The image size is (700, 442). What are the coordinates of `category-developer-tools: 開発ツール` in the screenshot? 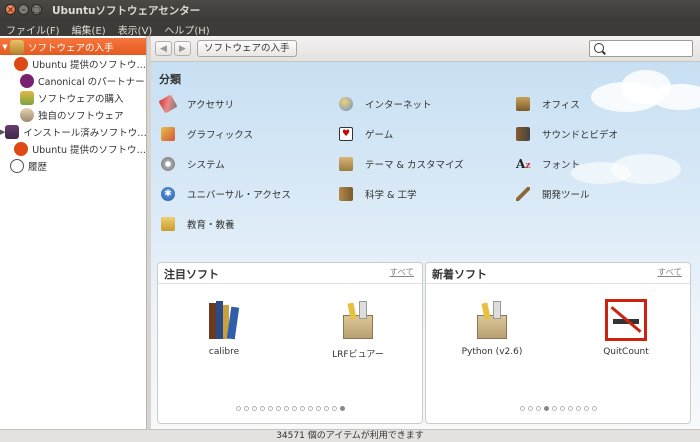 It's located at (553, 194).